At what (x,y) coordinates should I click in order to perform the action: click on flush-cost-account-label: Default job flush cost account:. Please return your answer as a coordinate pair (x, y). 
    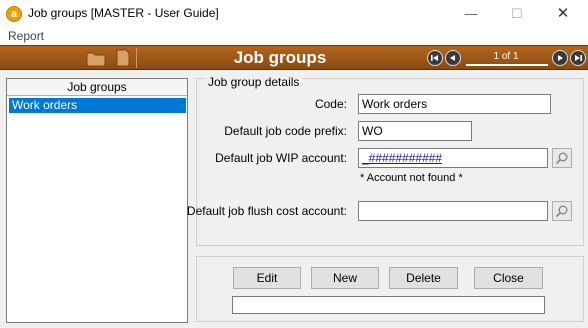
    Looking at the image, I should click on (266, 211).